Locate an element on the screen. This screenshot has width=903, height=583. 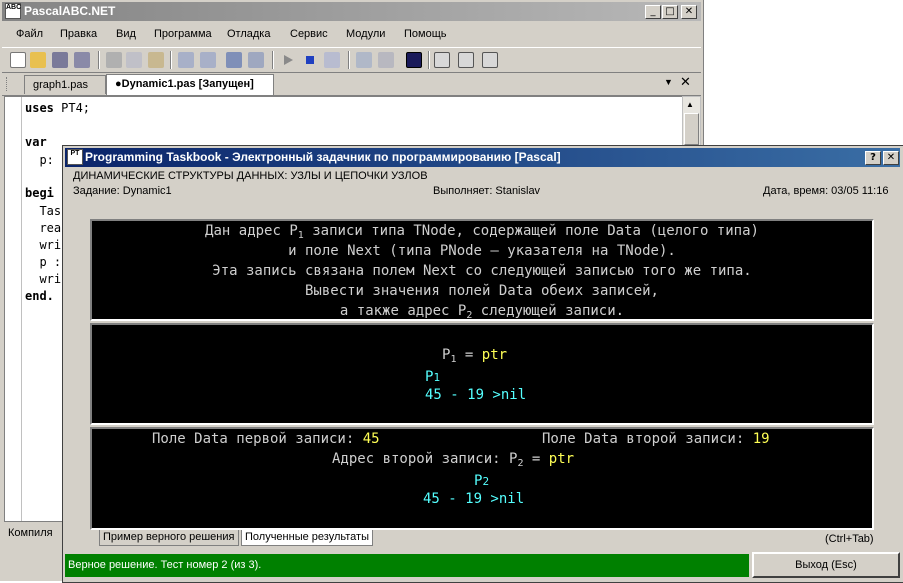
window1-icon is located at coordinates (442, 60).